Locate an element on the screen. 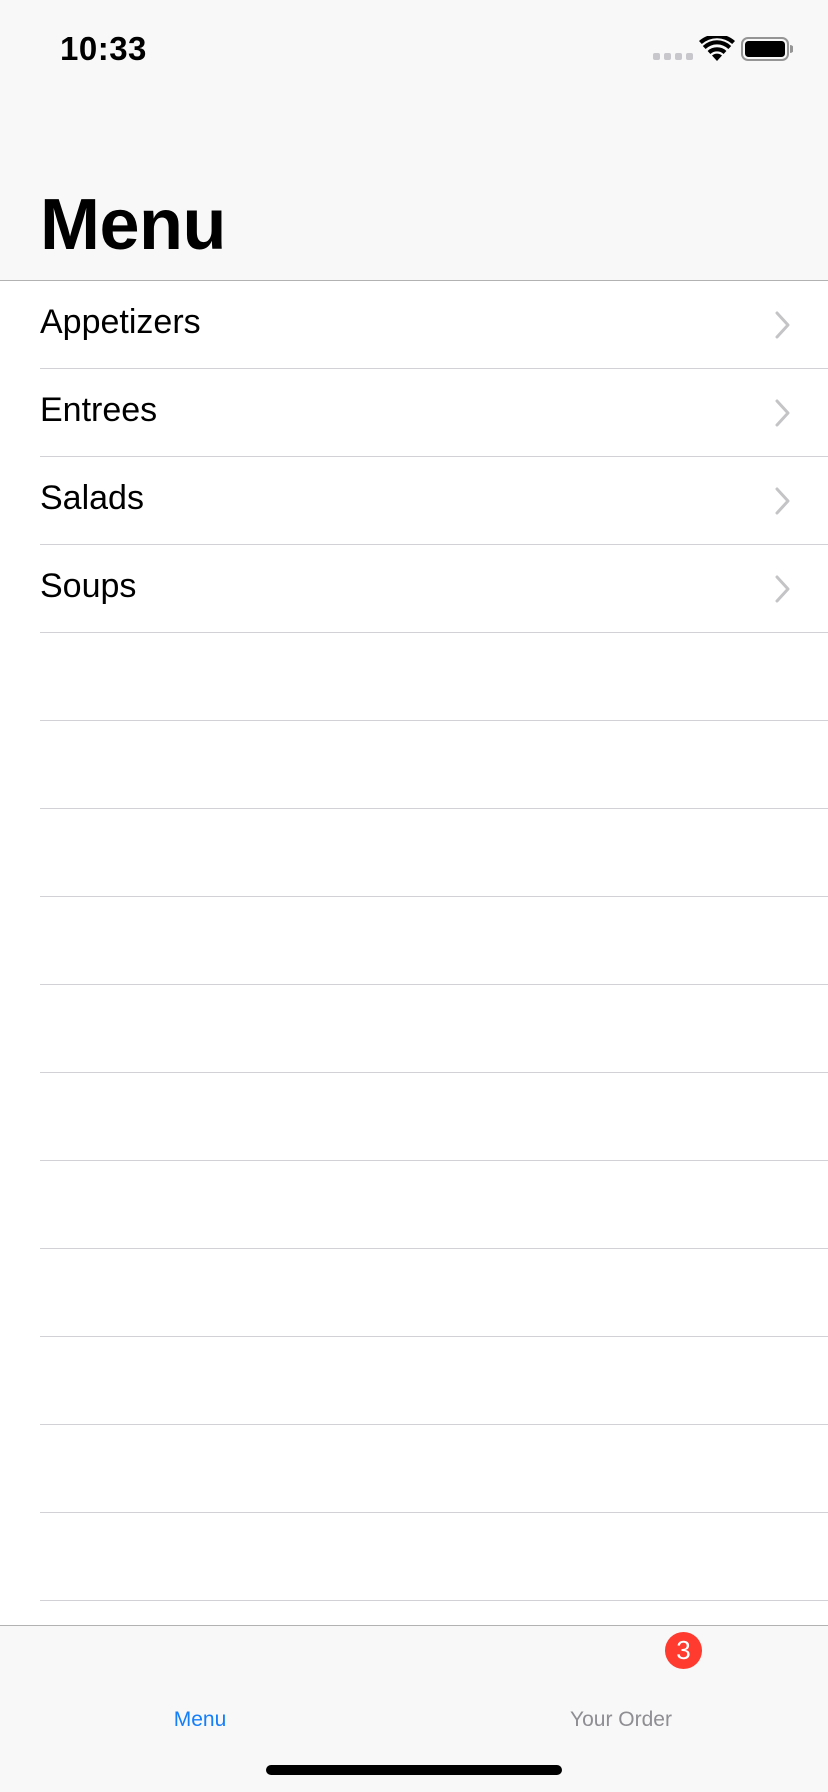 This screenshot has height=1792, width=828. menu-category-salads: Salads is located at coordinates (434, 501).